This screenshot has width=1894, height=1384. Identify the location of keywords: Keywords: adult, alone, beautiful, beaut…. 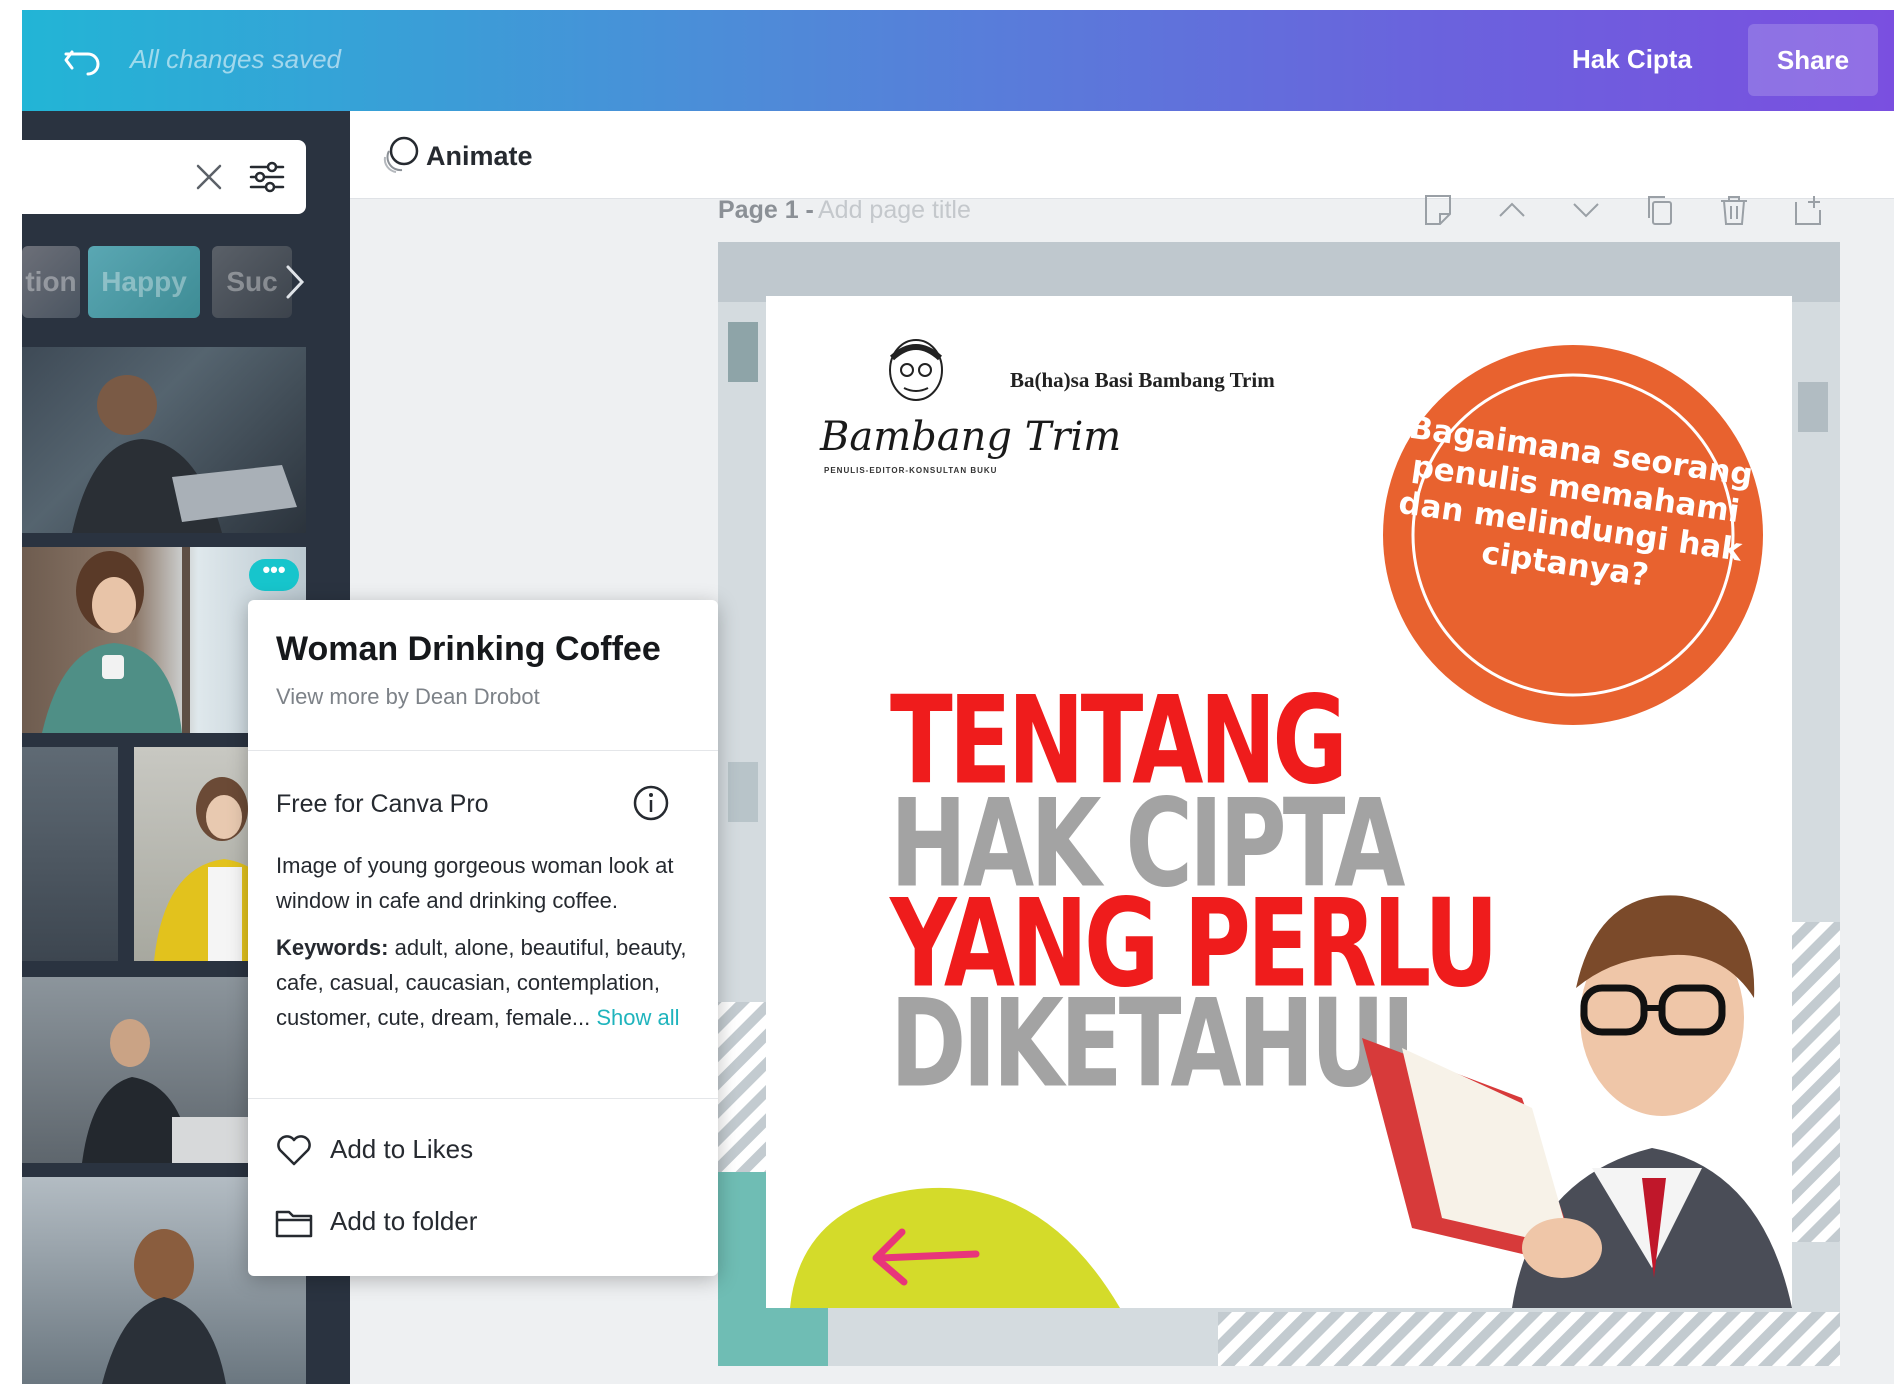
(486, 982).